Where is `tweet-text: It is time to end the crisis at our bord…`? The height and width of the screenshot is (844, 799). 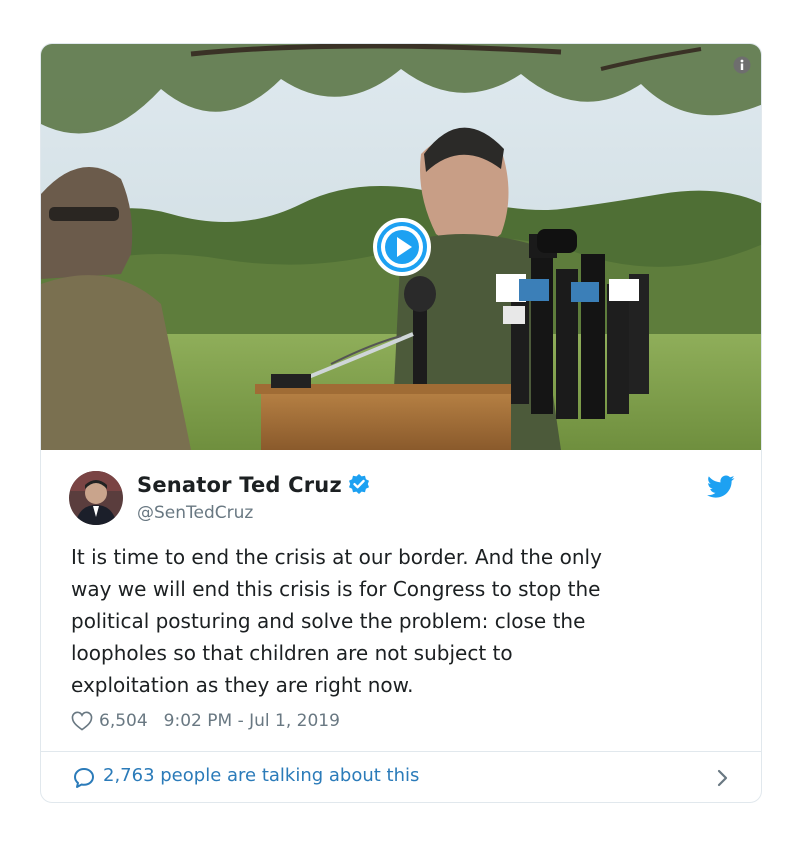 tweet-text: It is time to end the crisis at our bord… is located at coordinates (336, 621).